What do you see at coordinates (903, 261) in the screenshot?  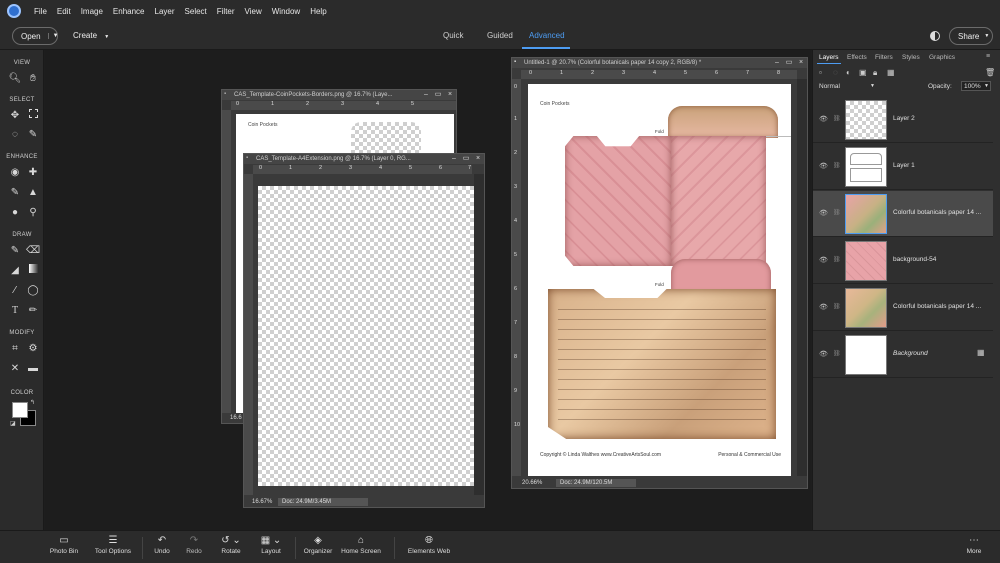 I see `layer-row: 👁︎ ⛓ background-54` at bounding box center [903, 261].